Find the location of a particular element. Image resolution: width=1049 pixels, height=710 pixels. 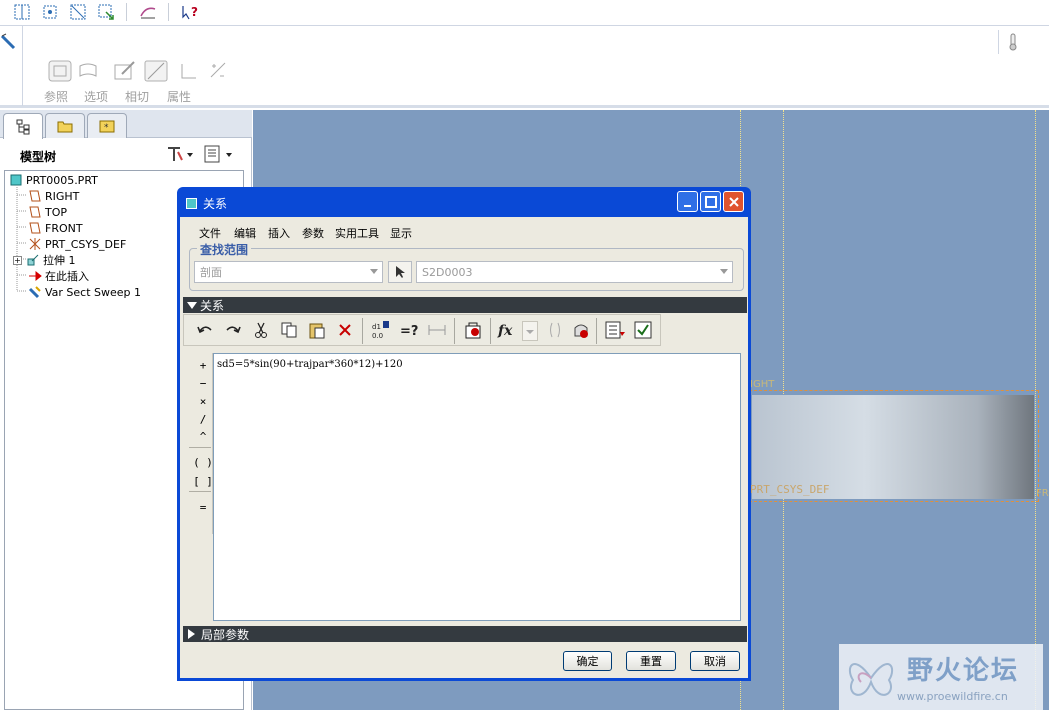

tree-item-top: TOP is located at coordinates (47, 212).